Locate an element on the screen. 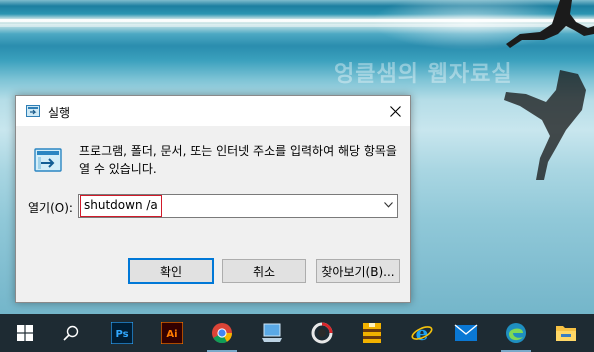  taskbar-search is located at coordinates (71, 333).